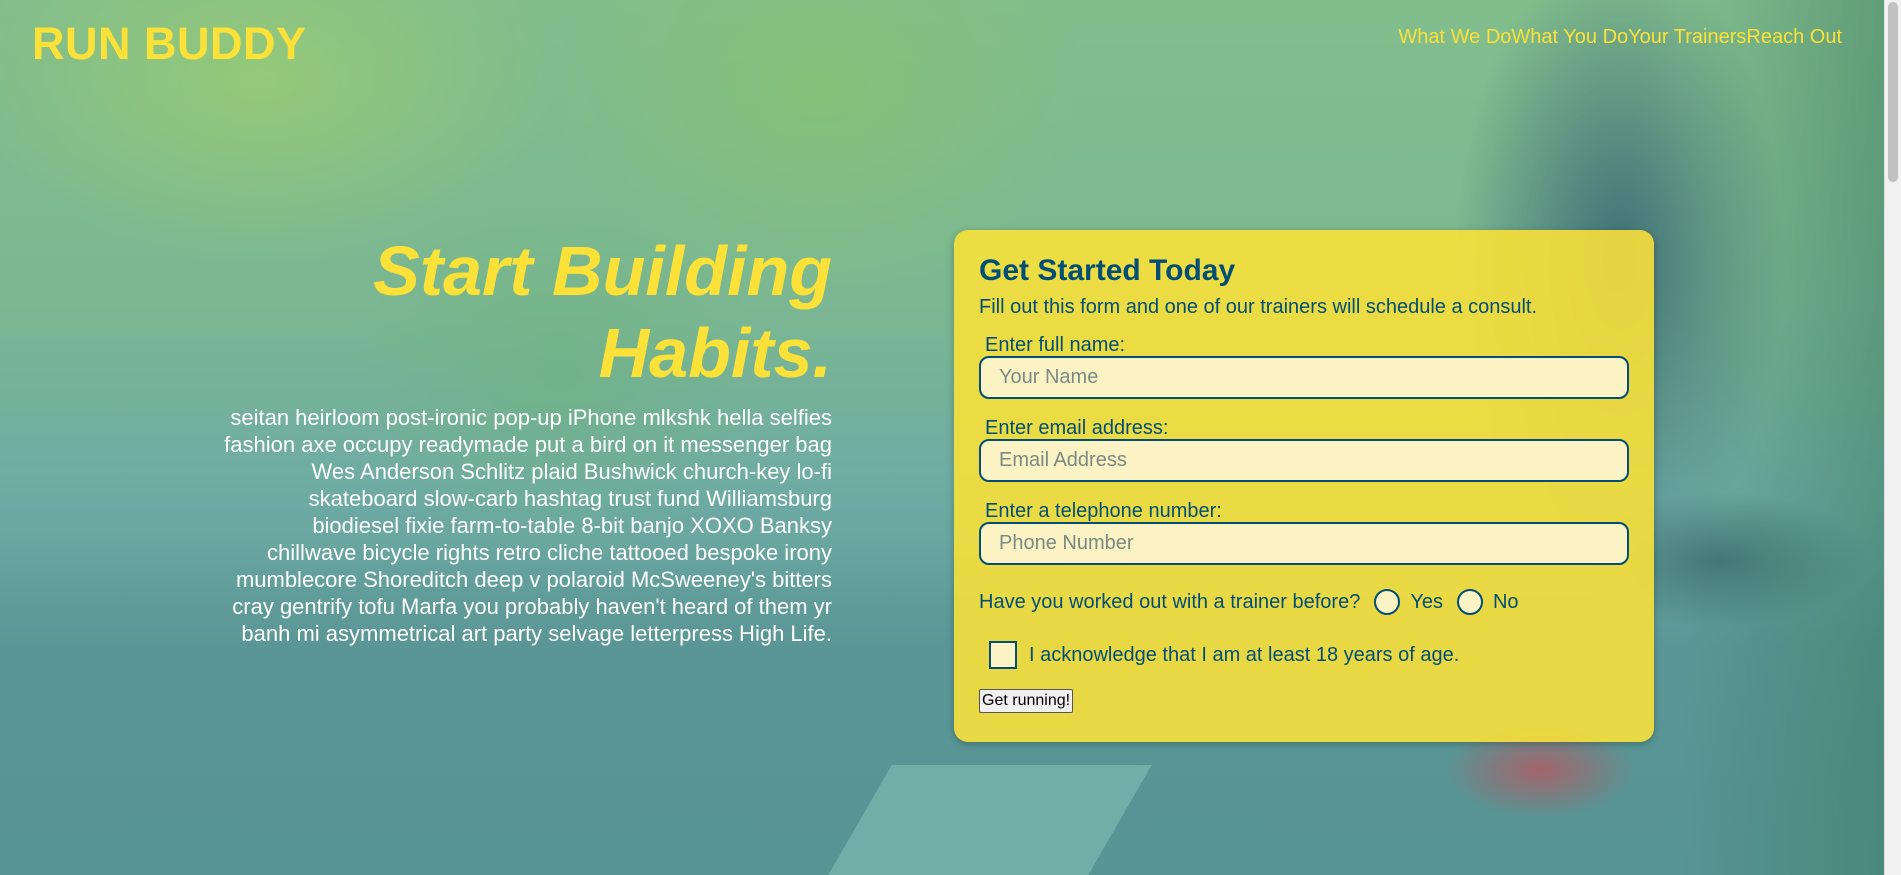  Describe the element at coordinates (169, 44) in the screenshot. I see `site-logo: RUN BUDDY` at that location.